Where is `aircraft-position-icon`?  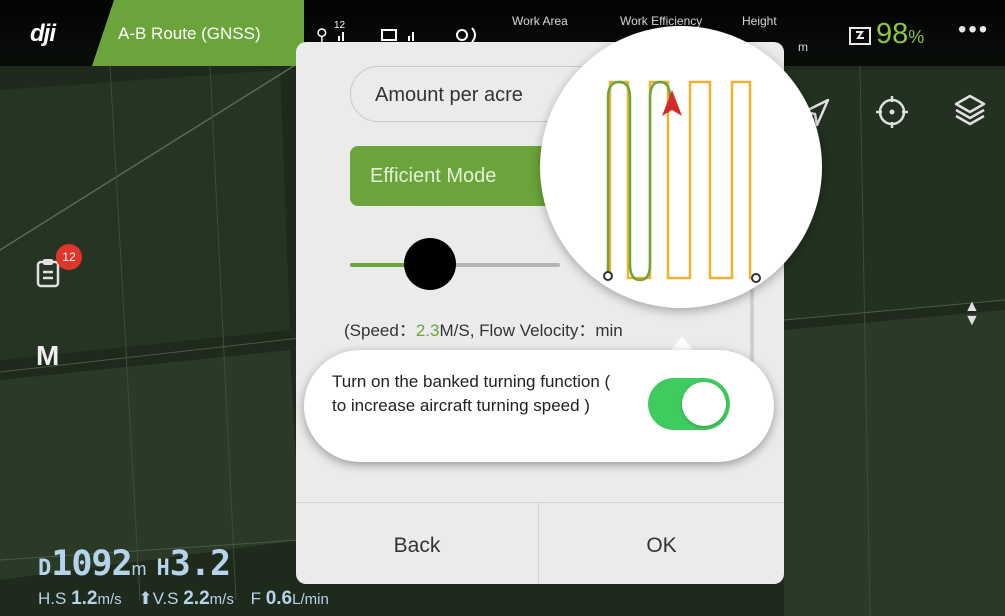
aircraft-position-icon is located at coordinates (672, 103).